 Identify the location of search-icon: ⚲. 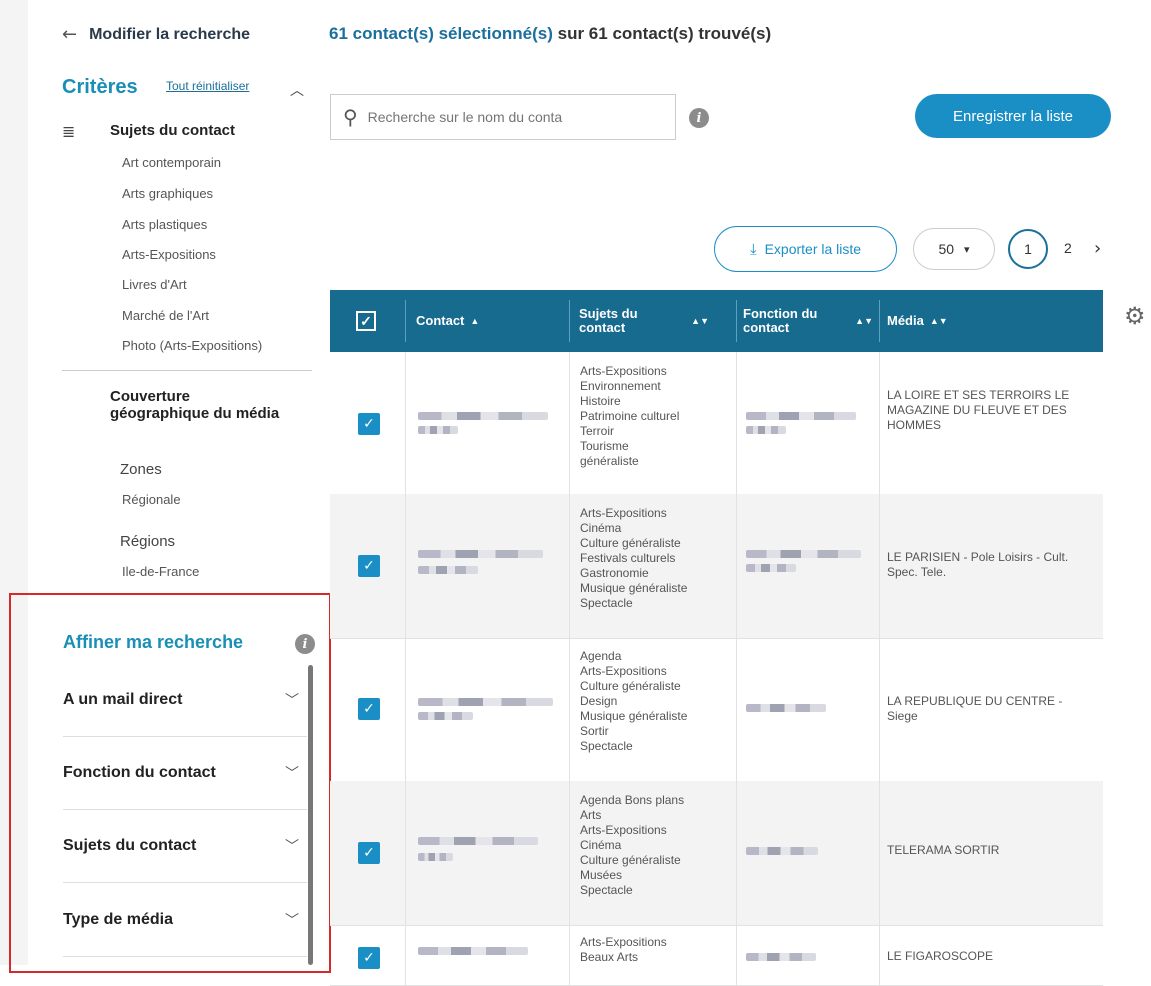
(350, 117).